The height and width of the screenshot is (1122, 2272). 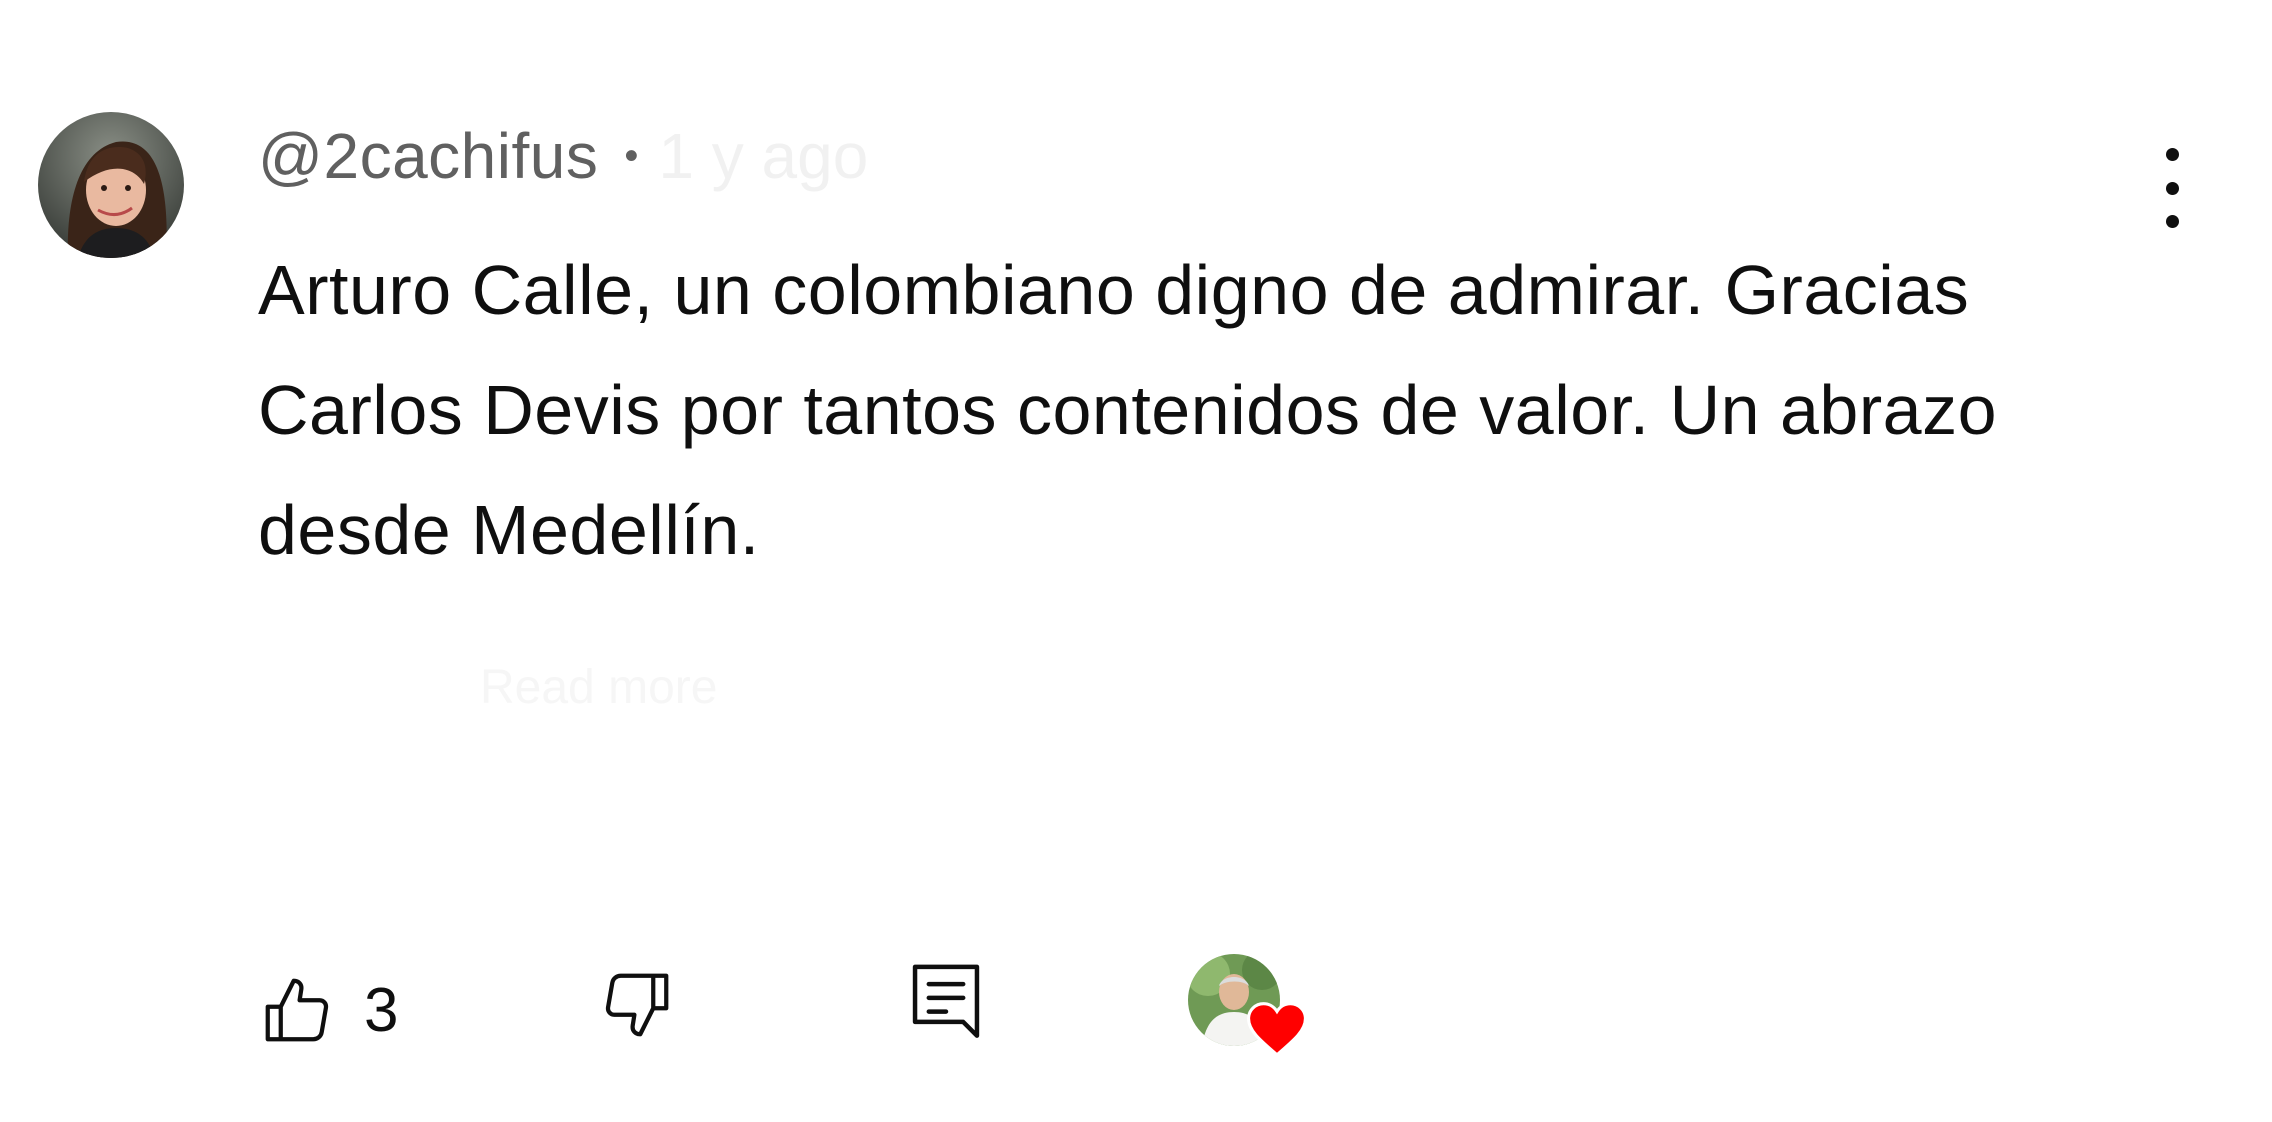 What do you see at coordinates (297, 1010) in the screenshot?
I see `thumbs-up-icon` at bounding box center [297, 1010].